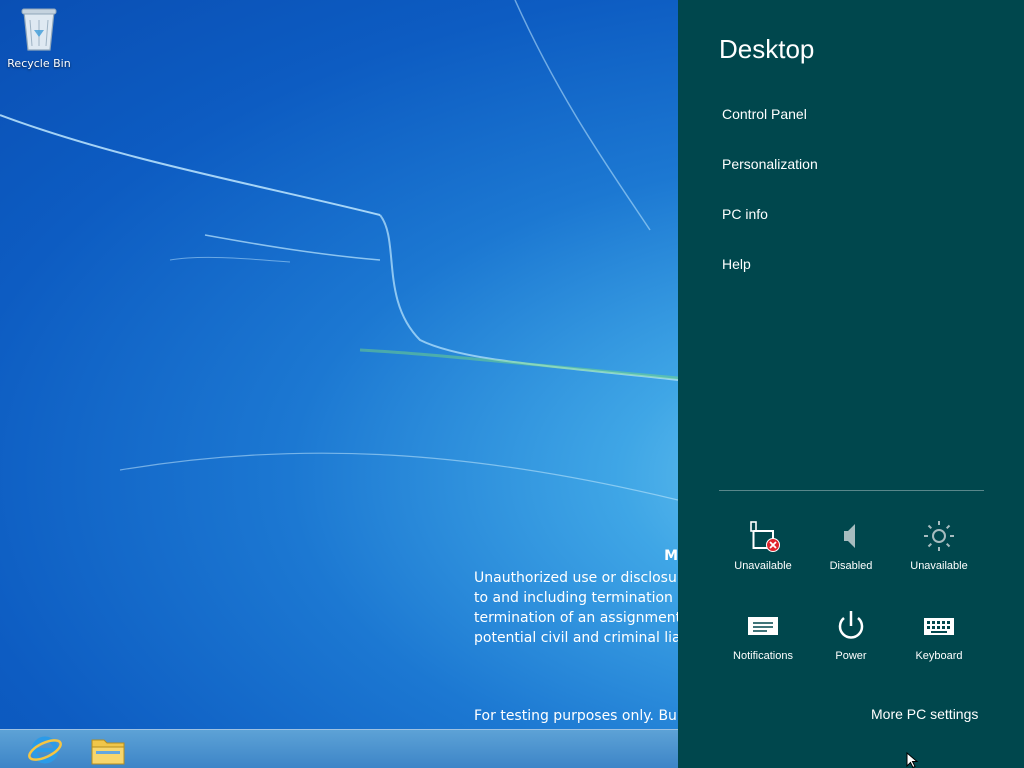 This screenshot has width=1024, height=768. I want to click on build-watermark: For testing purposes only. Build, so click(576, 716).